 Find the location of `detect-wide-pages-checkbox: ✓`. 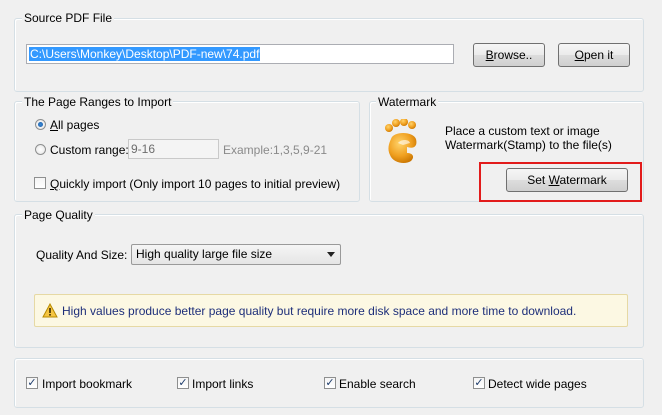

detect-wide-pages-checkbox: ✓ is located at coordinates (479, 383).